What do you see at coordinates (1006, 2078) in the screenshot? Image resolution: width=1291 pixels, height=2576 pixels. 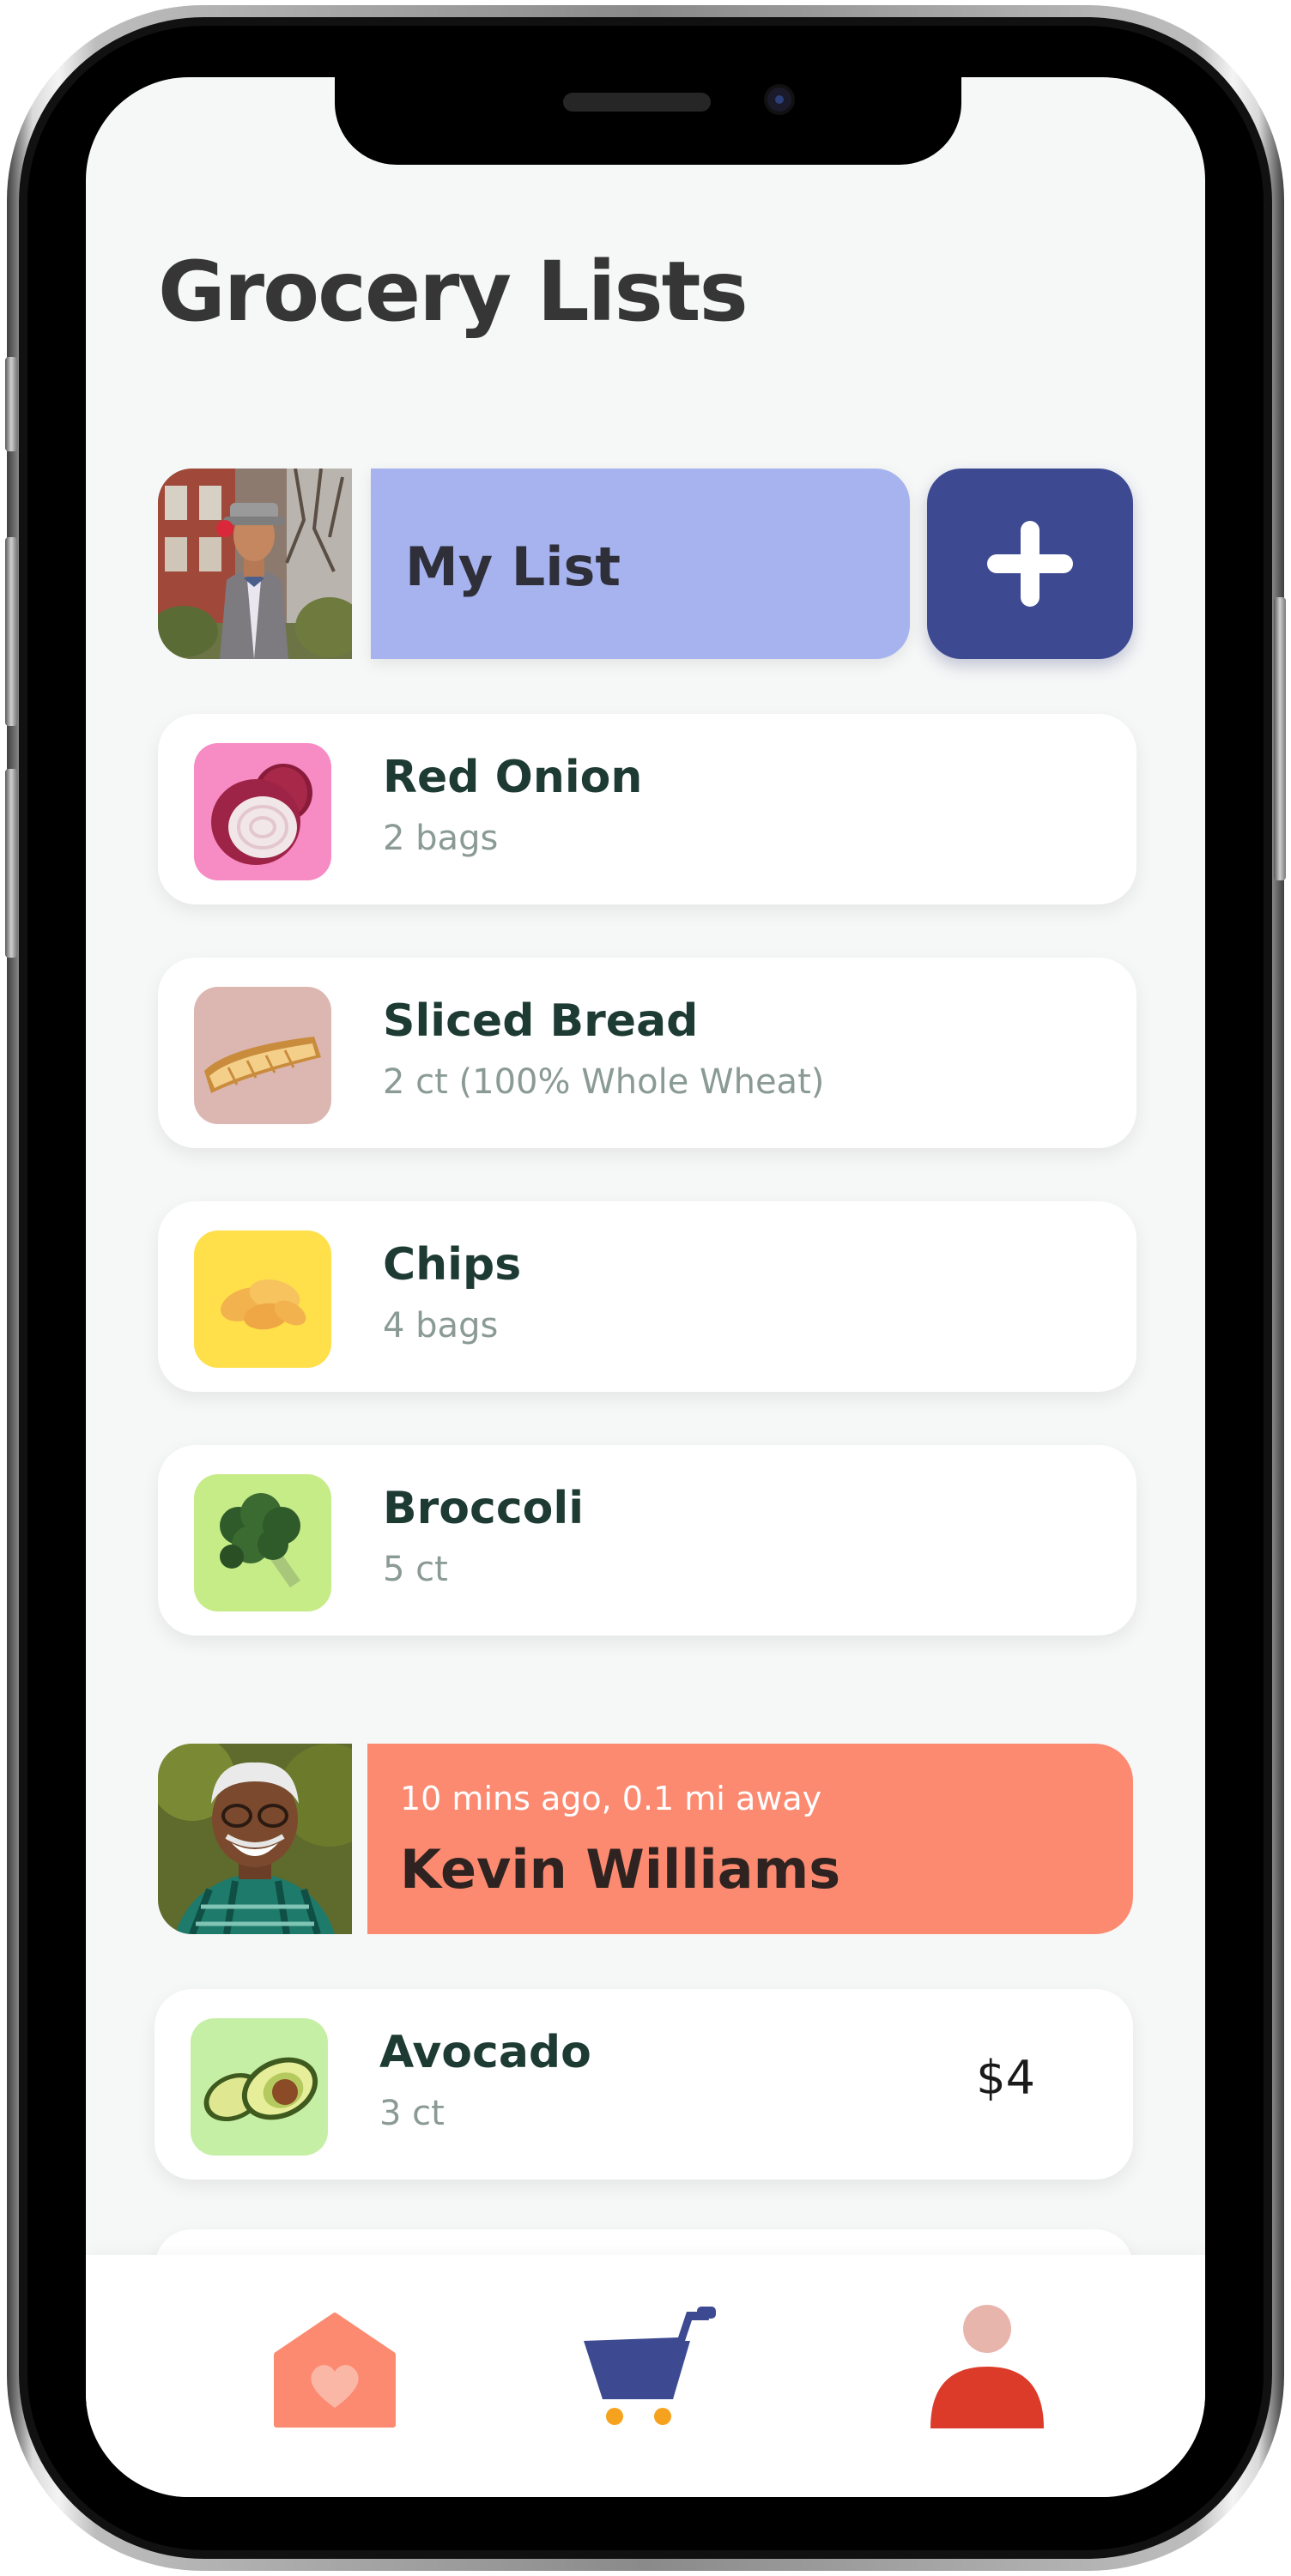 I see `item-price: $4` at bounding box center [1006, 2078].